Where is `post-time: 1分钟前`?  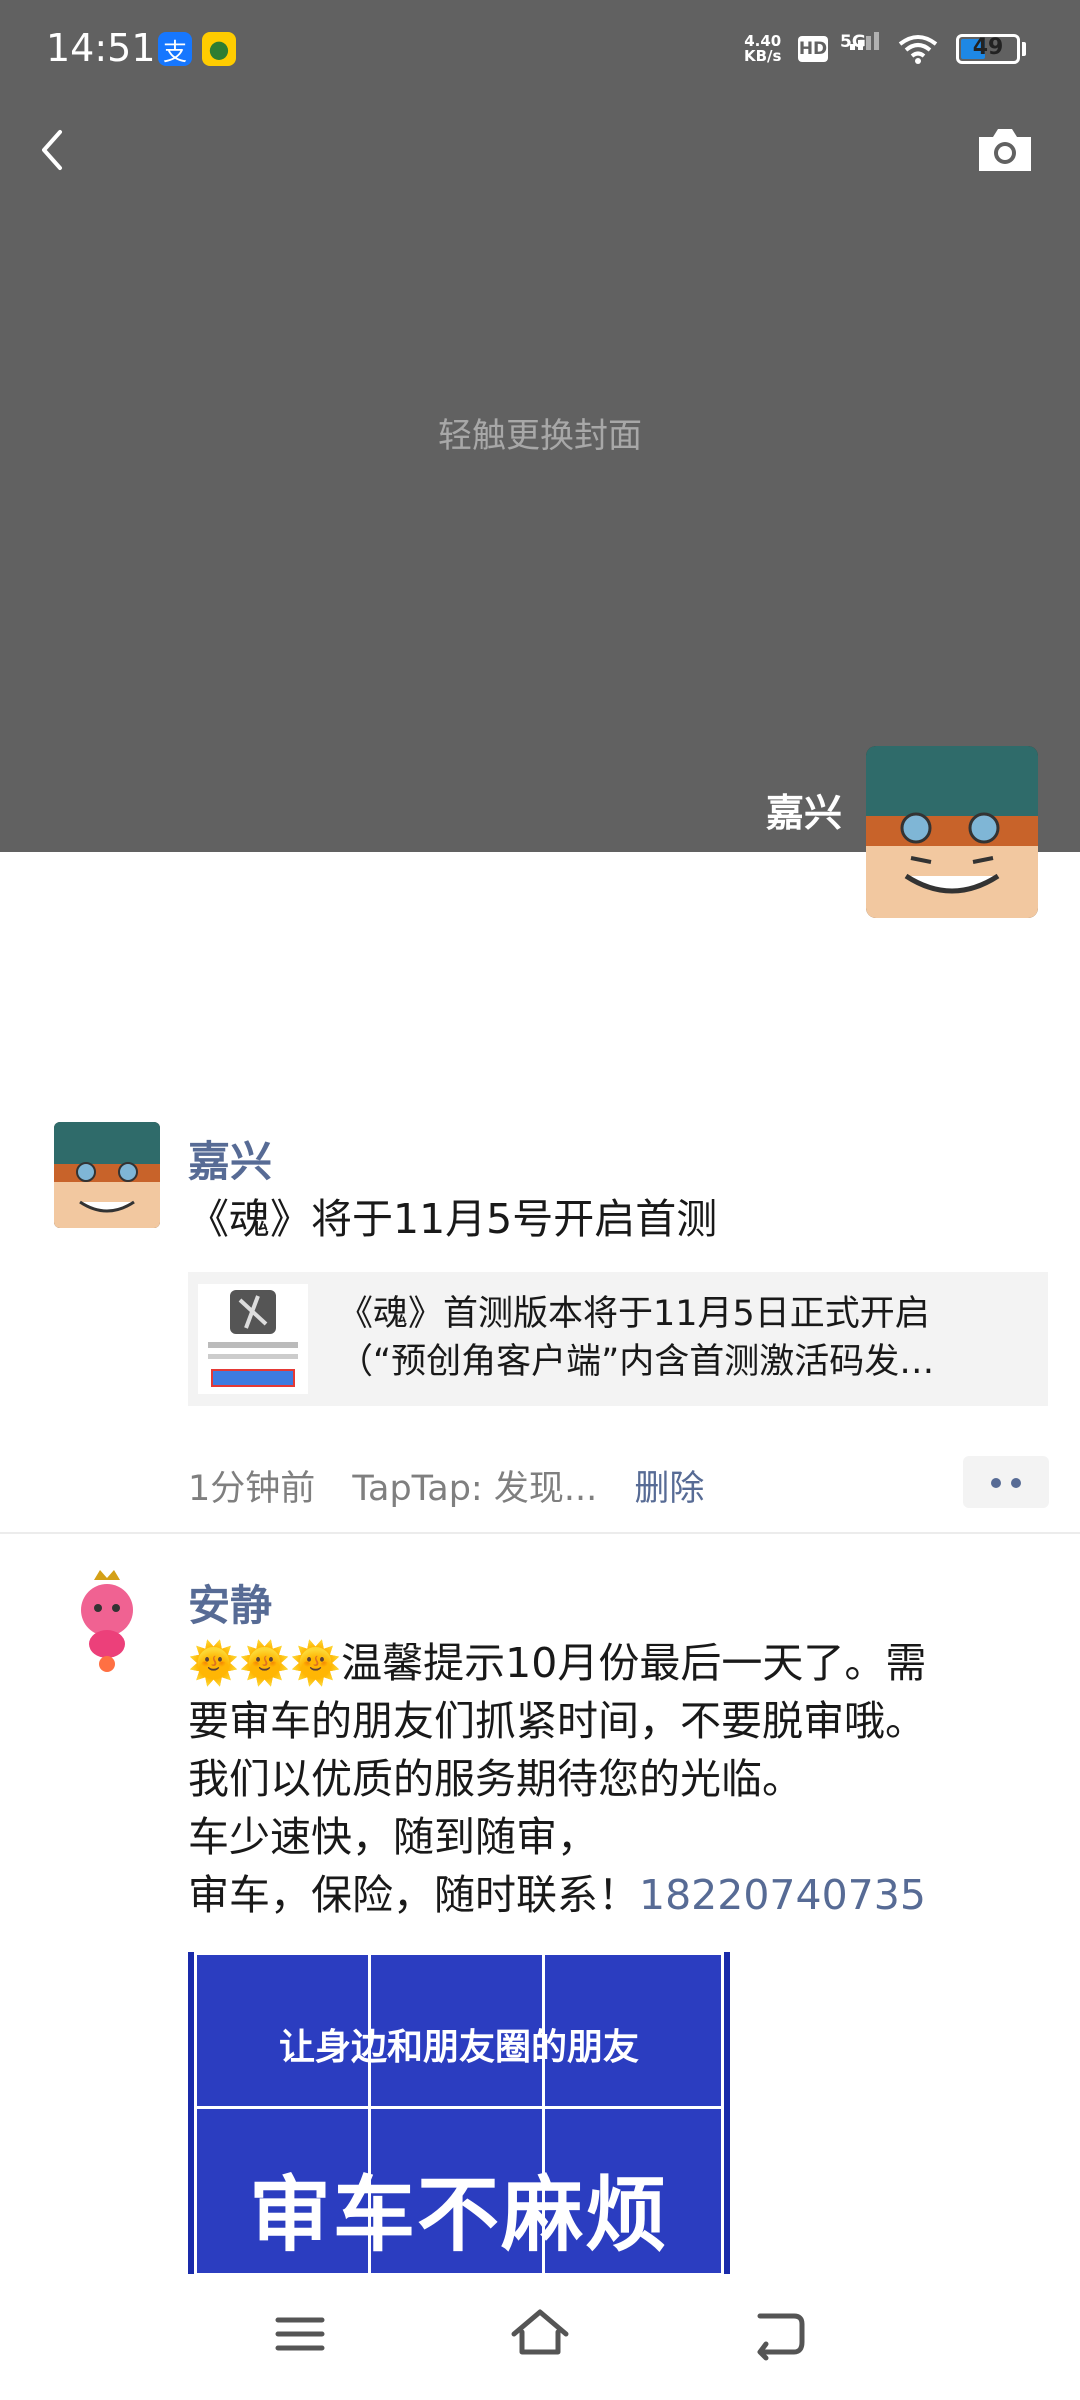
post-time: 1分钟前 is located at coordinates (252, 1489).